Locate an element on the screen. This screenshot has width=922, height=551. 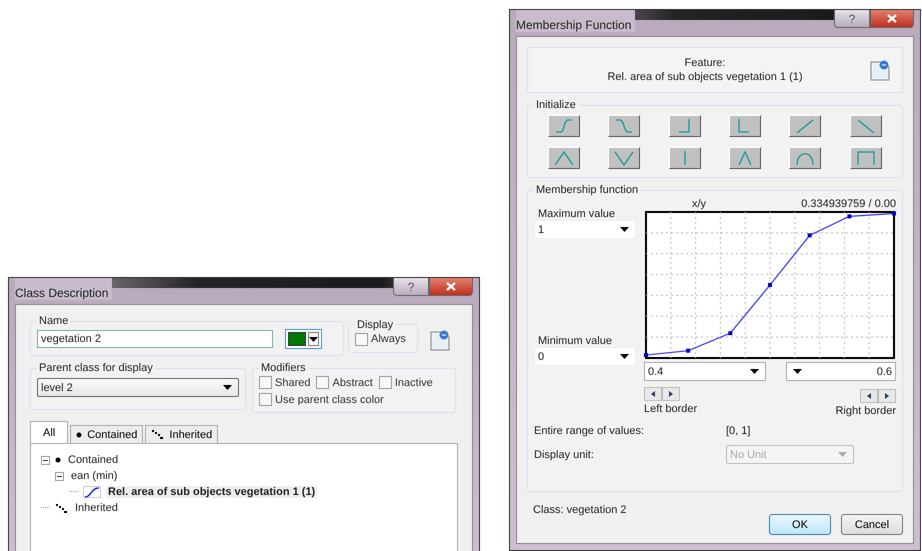
group-label: Display is located at coordinates (375, 324).